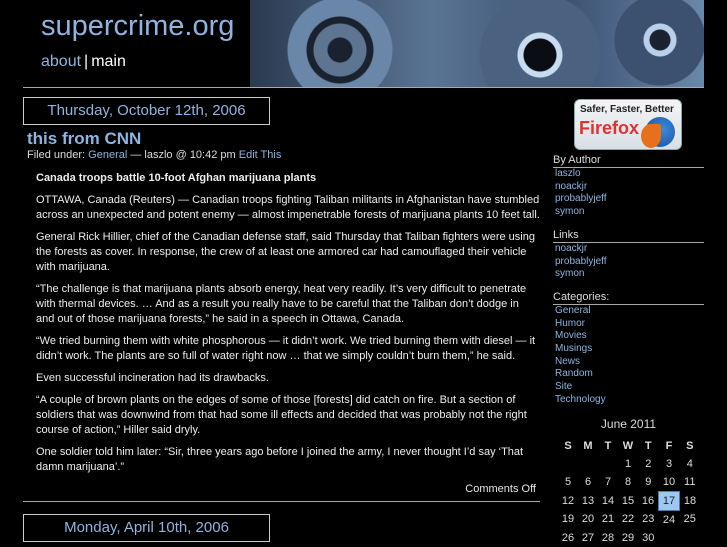 Image resolution: width=727 pixels, height=547 pixels. What do you see at coordinates (689, 463) in the screenshot?
I see `calendar-day: 4` at bounding box center [689, 463].